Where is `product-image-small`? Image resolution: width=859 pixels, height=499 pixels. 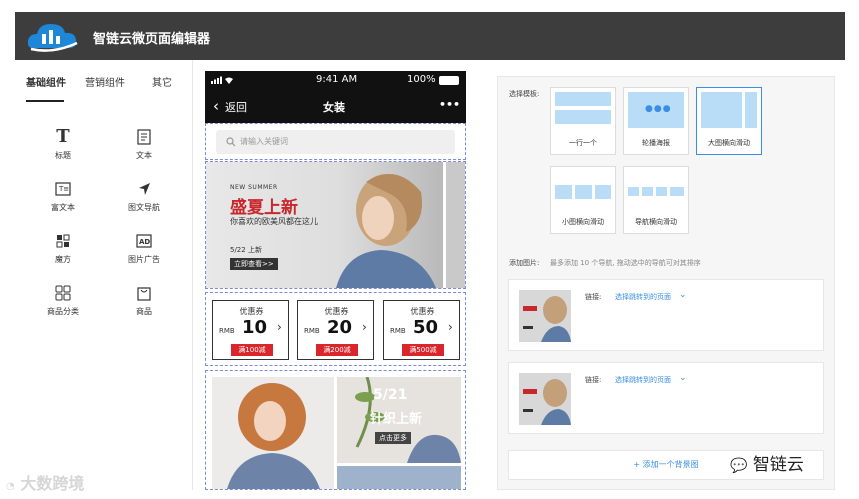 product-image-small is located at coordinates (399, 477).